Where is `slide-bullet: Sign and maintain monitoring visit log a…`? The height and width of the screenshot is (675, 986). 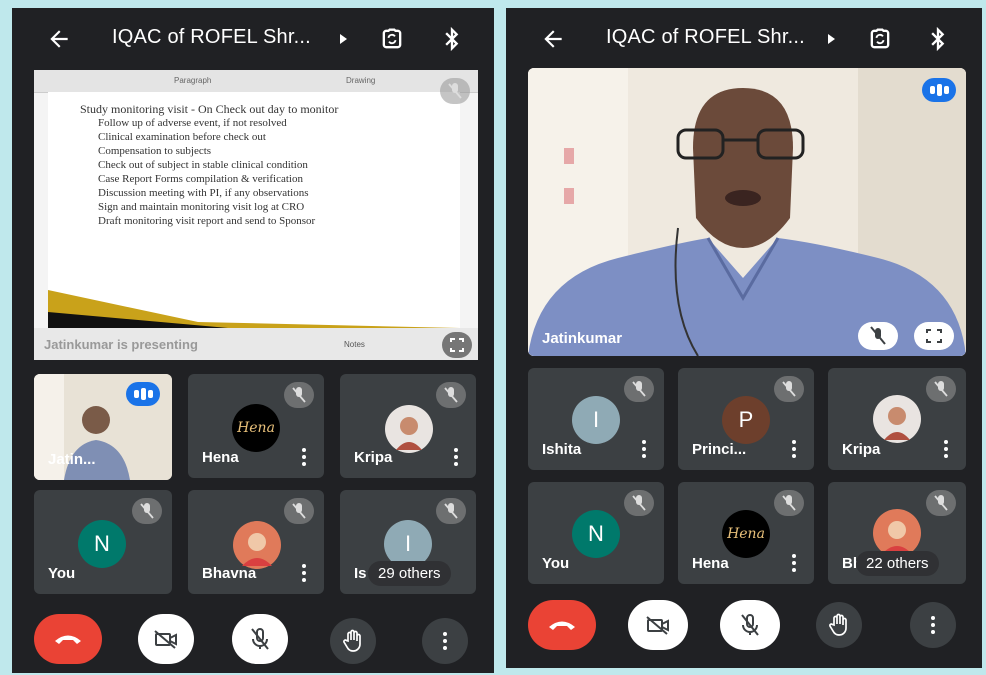 slide-bullet: Sign and maintain monitoring visit log a… is located at coordinates (201, 207).